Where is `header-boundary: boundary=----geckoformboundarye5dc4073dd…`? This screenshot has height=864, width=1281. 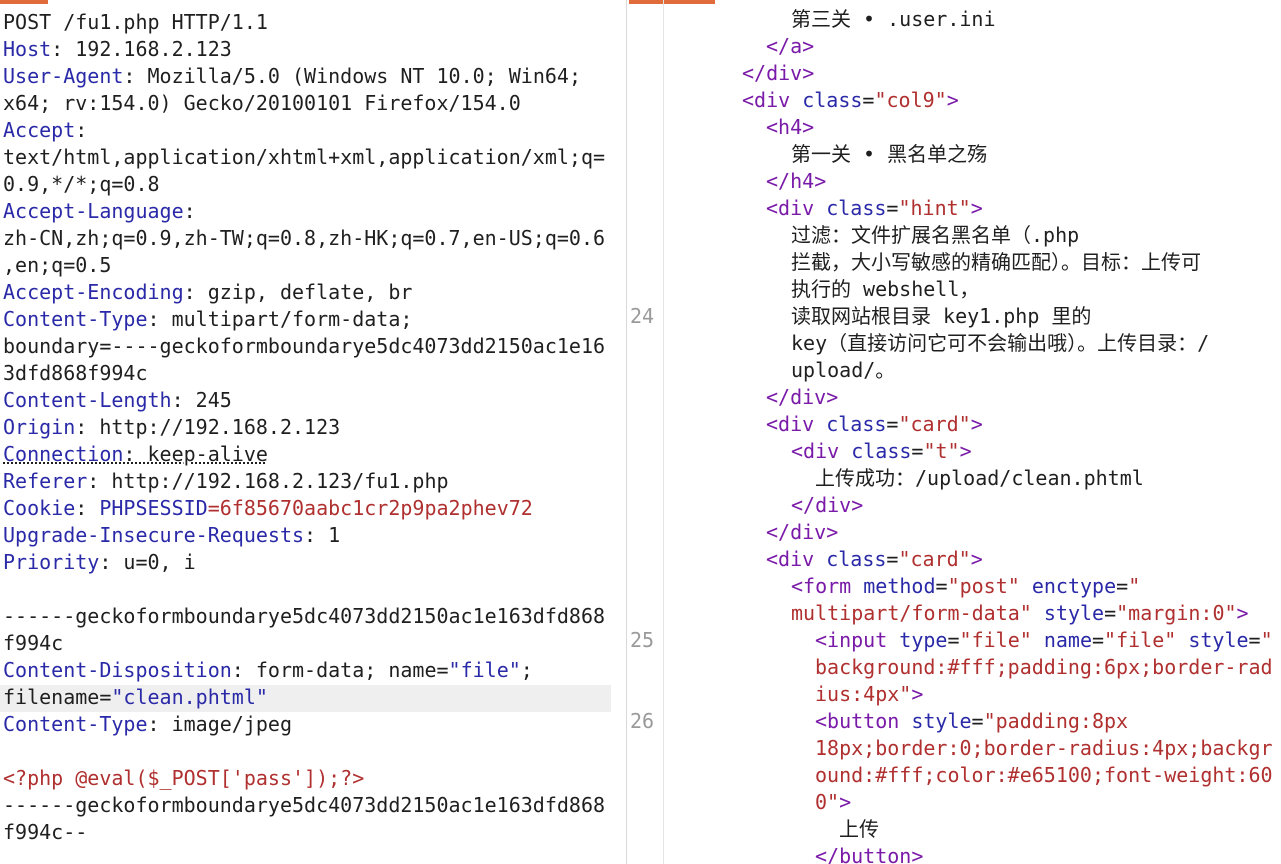
header-boundary: boundary=----geckoformboundarye5dc4073dd… is located at coordinates (304, 346).